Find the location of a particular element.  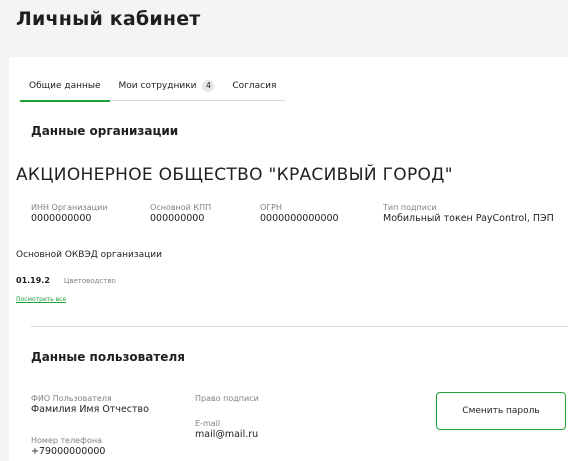

full-name-field: ФИО Пользователя Фамилия Имя Отчество is located at coordinates (90, 405).